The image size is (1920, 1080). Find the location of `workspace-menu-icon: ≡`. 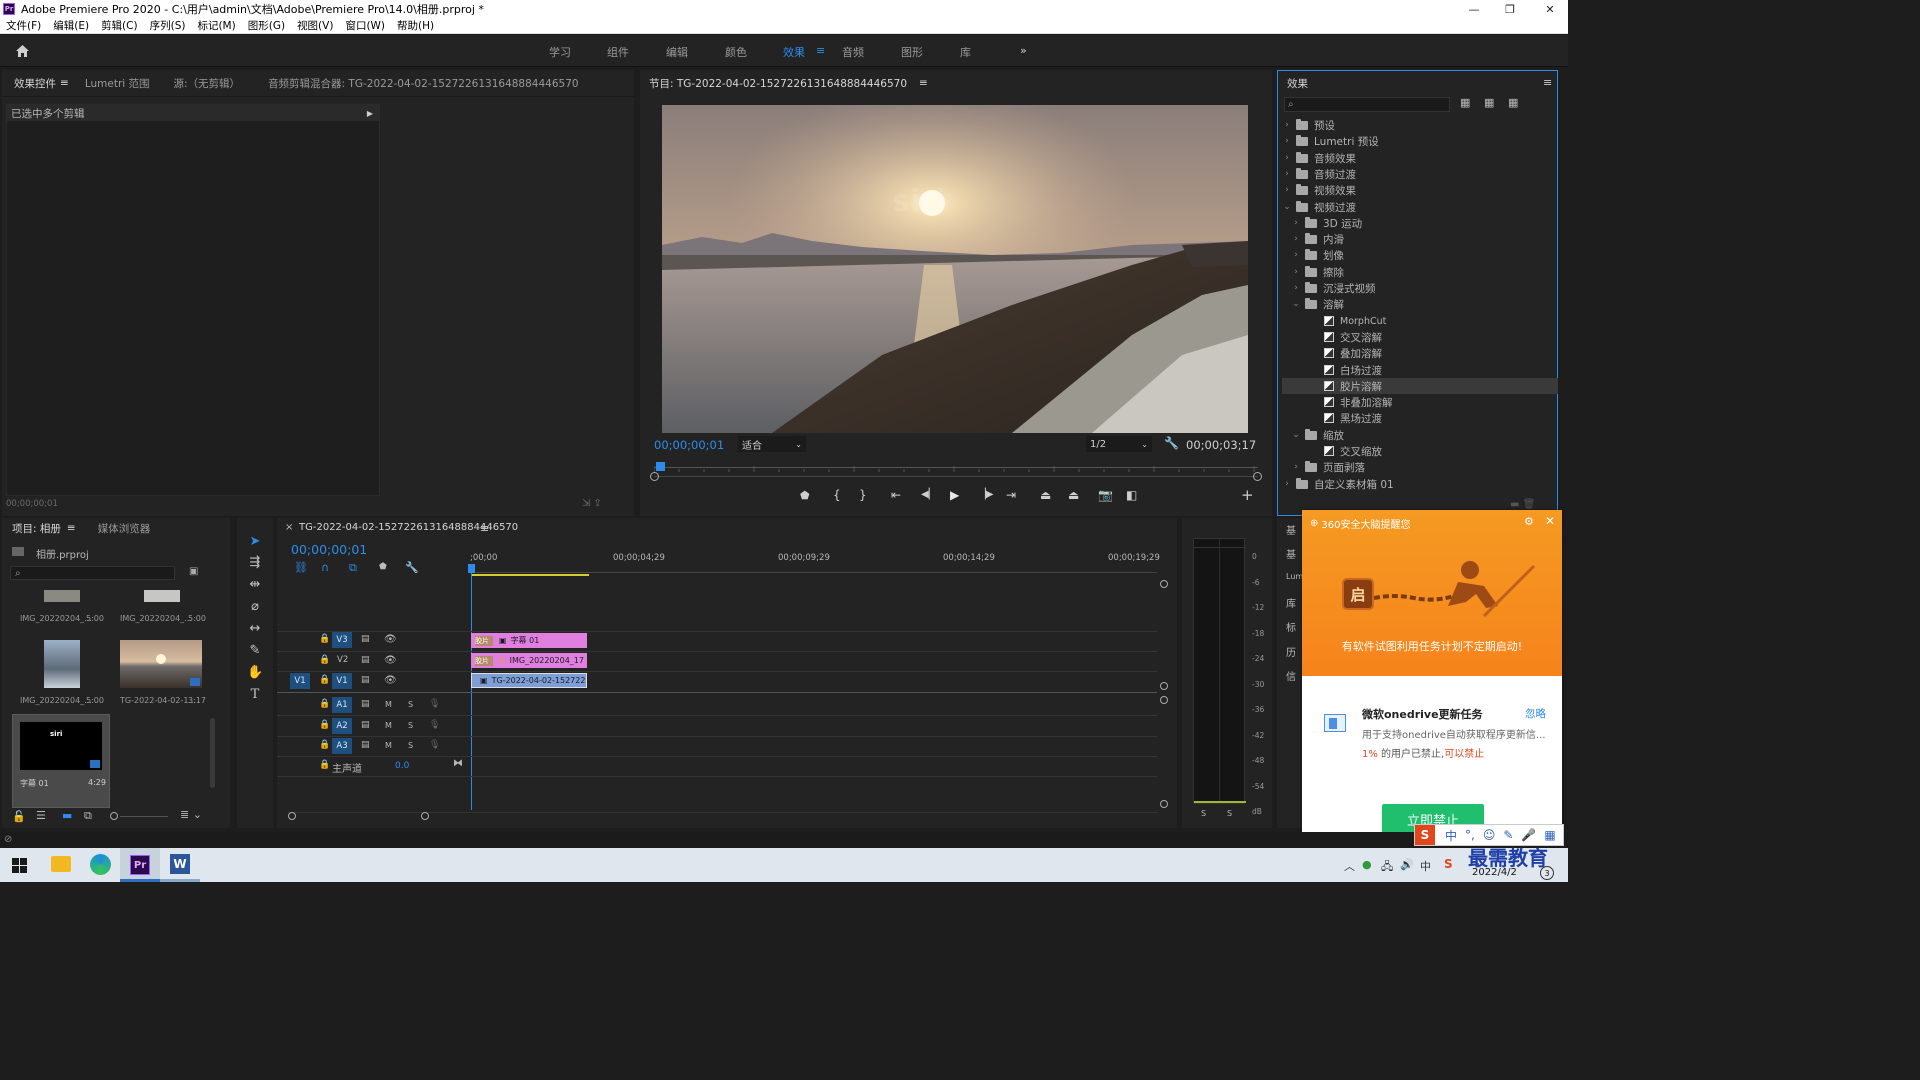

workspace-menu-icon: ≡ is located at coordinates (820, 50).